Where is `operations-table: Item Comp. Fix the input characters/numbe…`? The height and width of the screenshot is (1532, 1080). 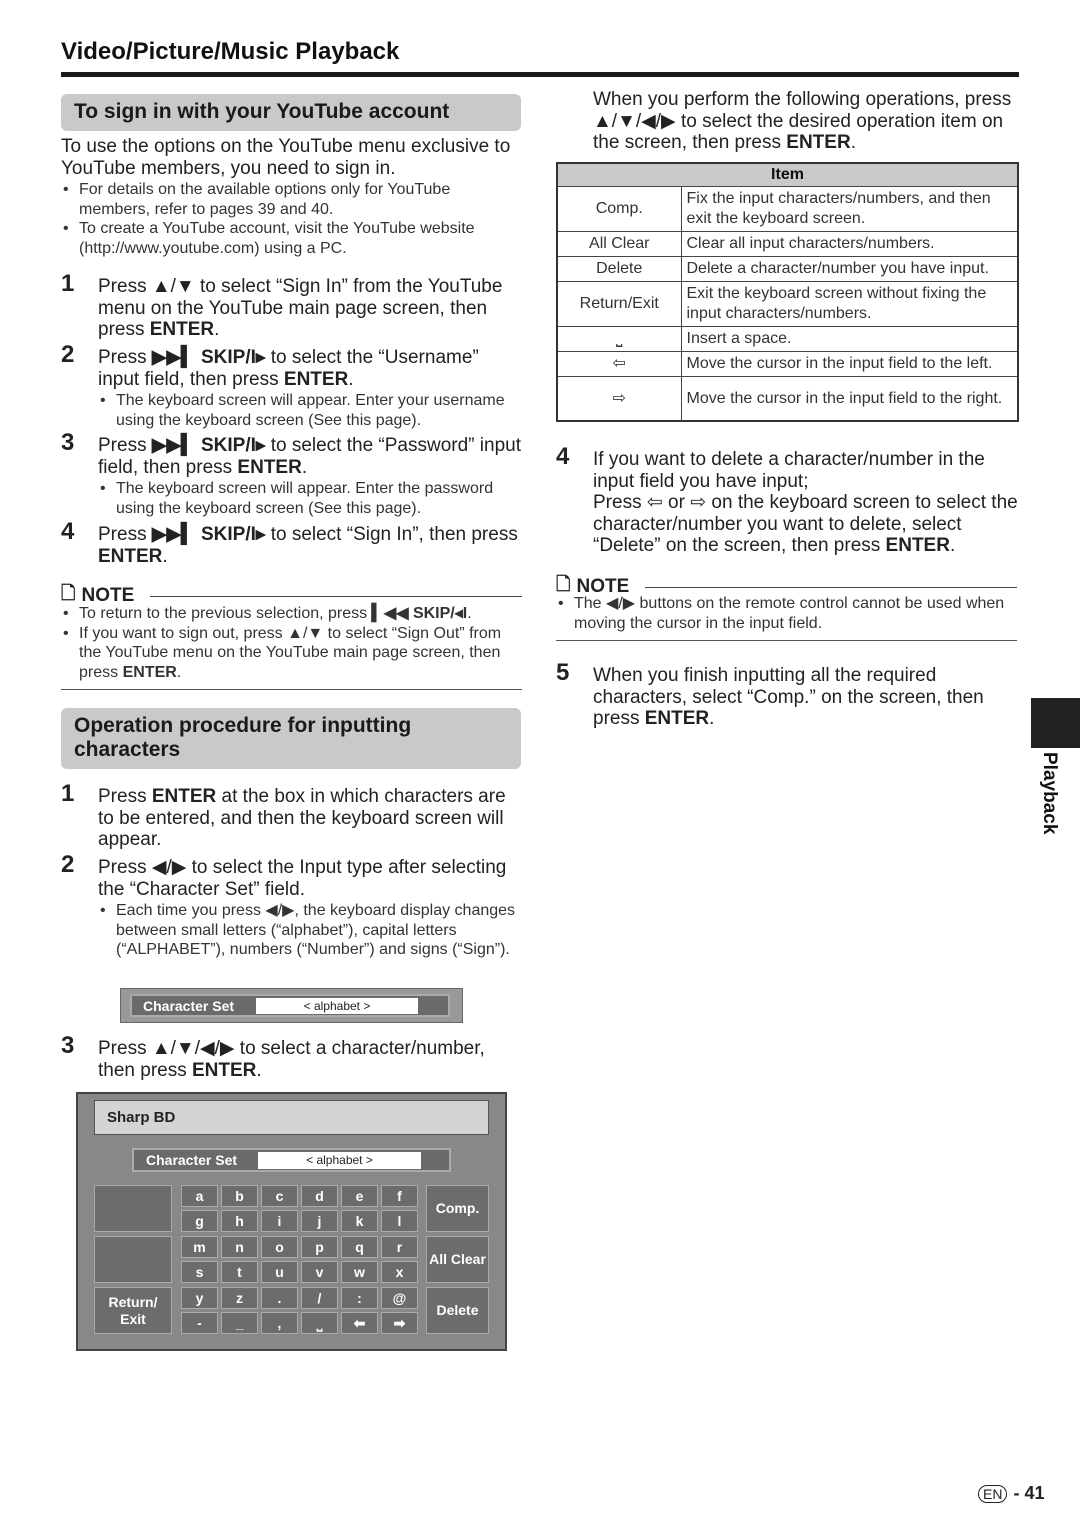
operations-table: Item Comp. Fix the input characters/numbe… is located at coordinates (787, 292).